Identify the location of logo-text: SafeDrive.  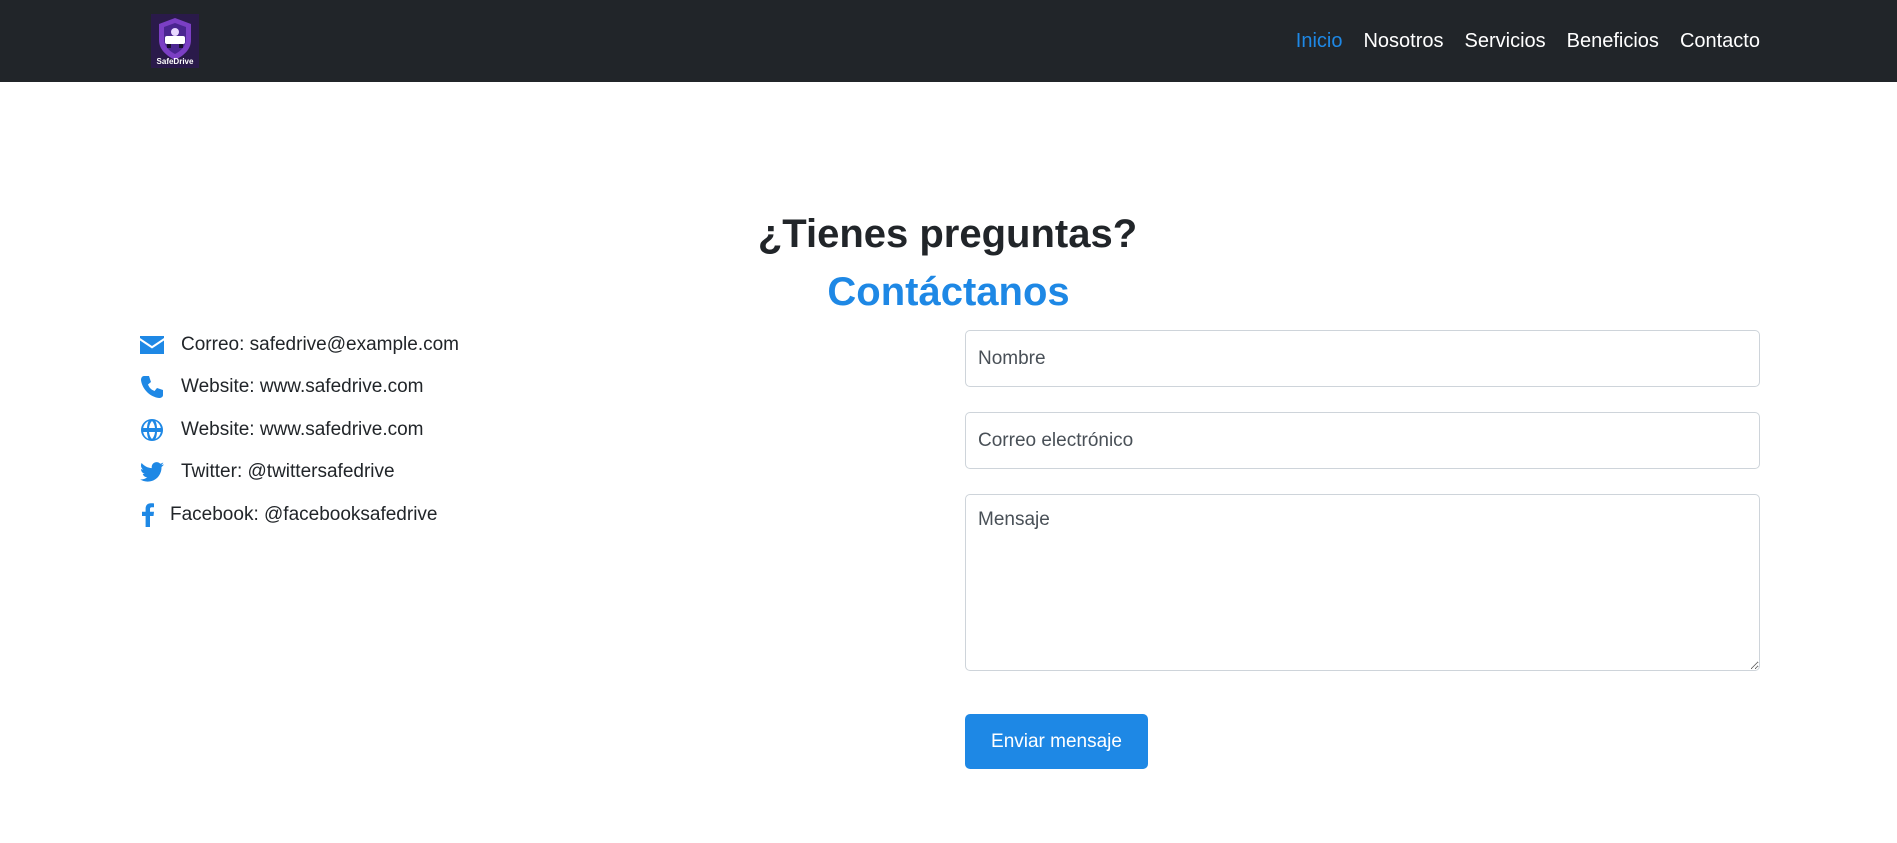
(175, 61).